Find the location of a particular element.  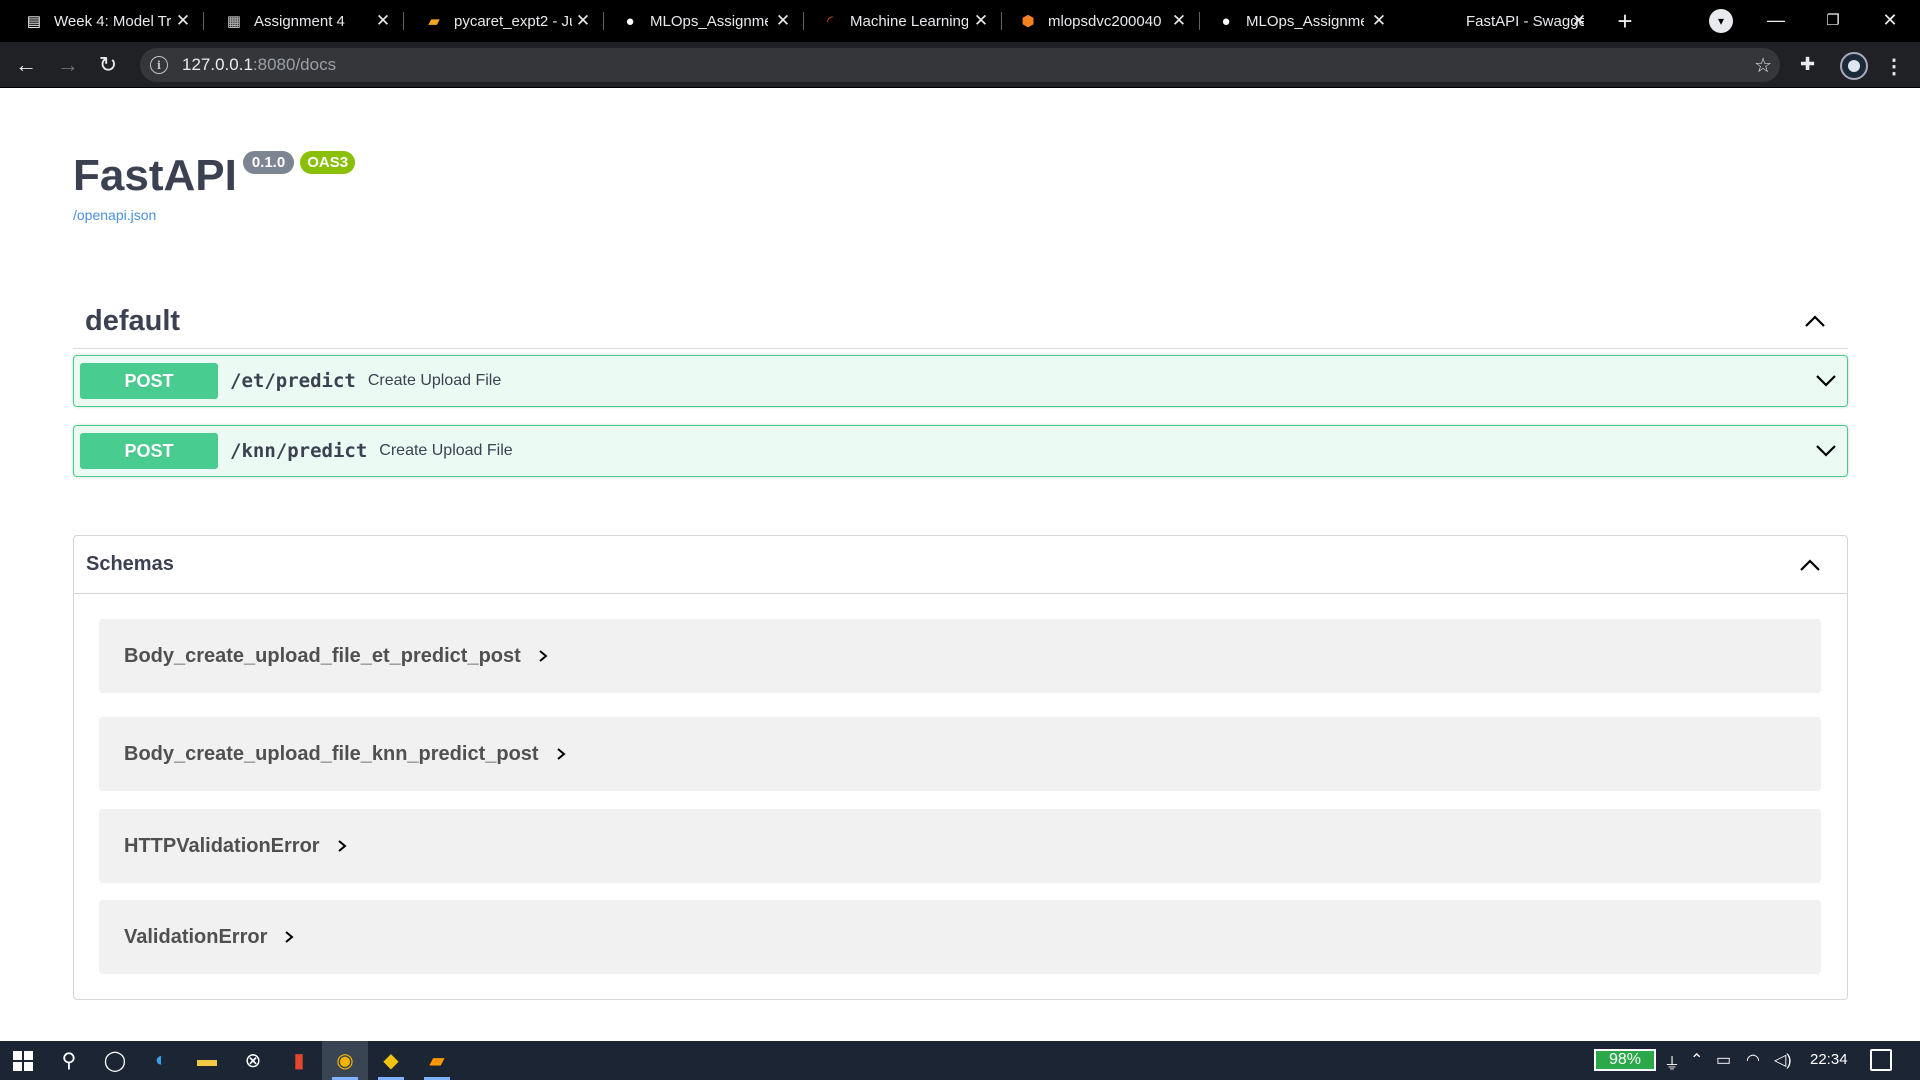

oas-badge: OAS3 is located at coordinates (328, 162).